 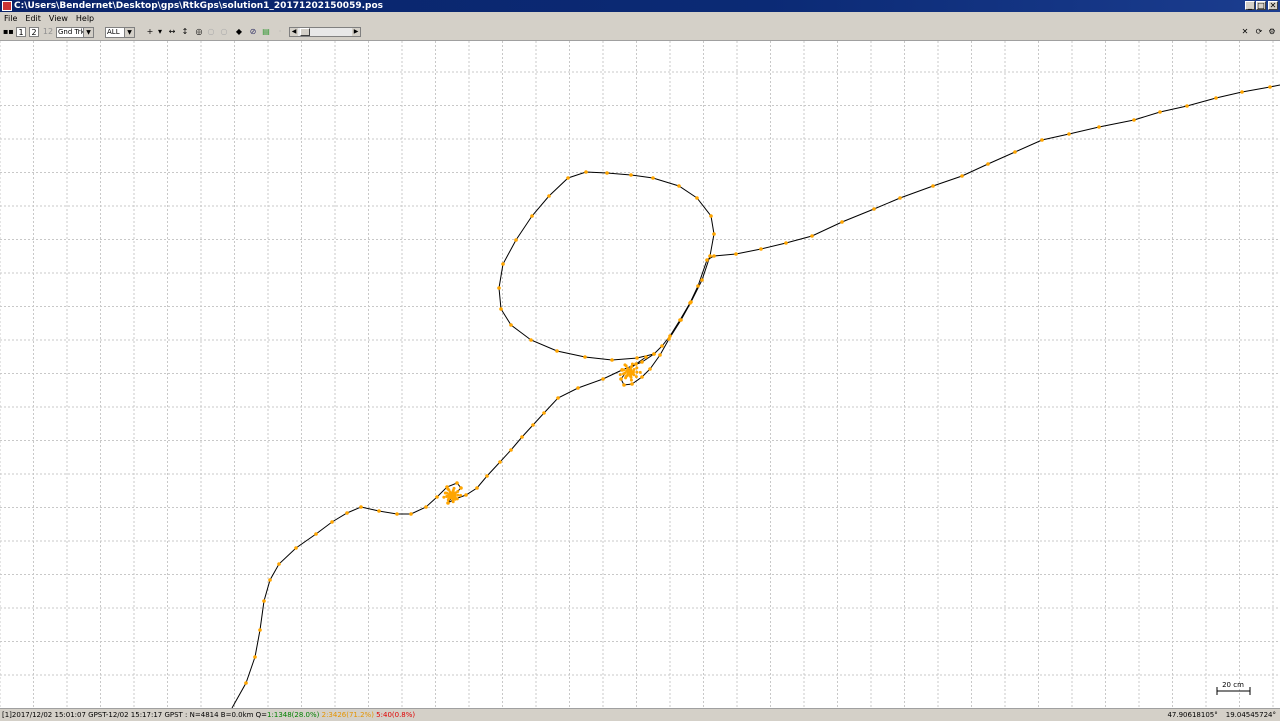 What do you see at coordinates (113, 32) in the screenshot?
I see `quality-value: ALL` at bounding box center [113, 32].